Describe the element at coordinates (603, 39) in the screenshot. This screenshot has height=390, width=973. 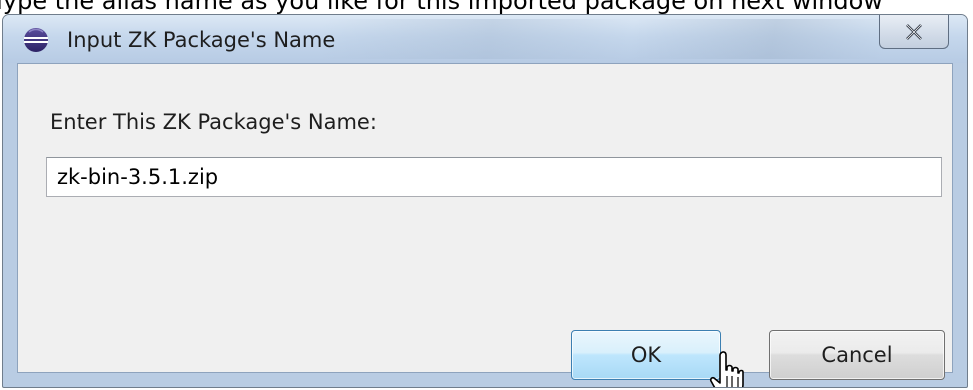
I see `title-bar-glass-effect` at that location.